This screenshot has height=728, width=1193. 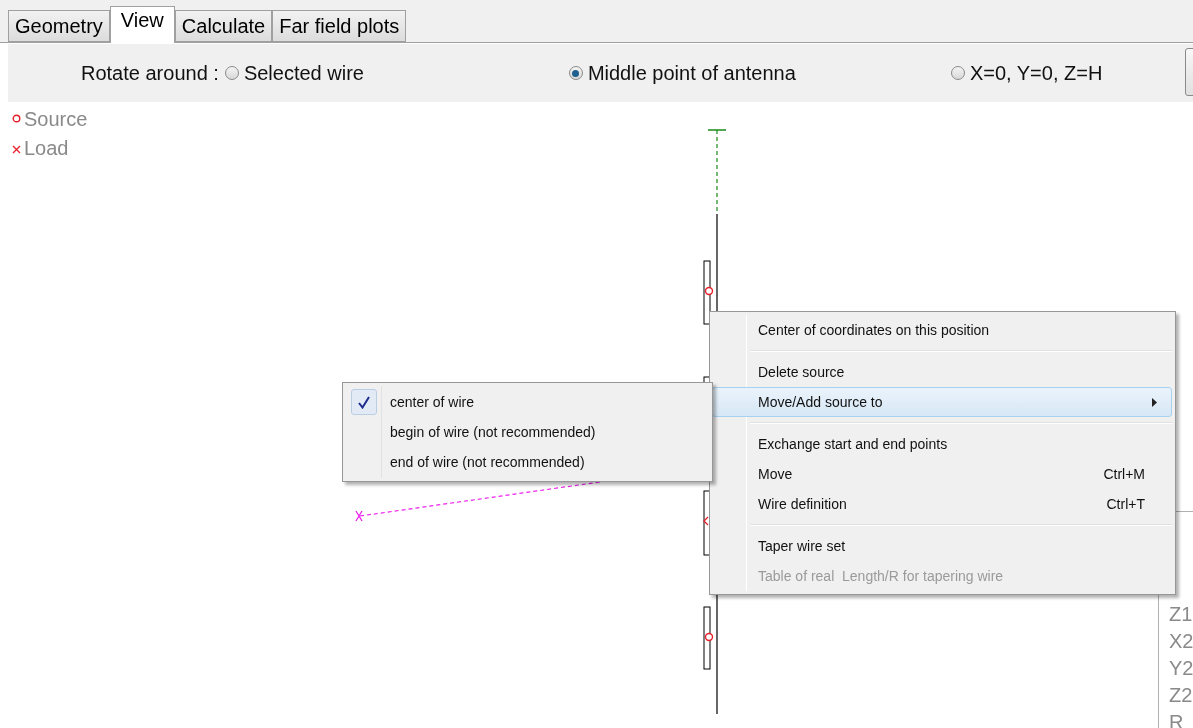 What do you see at coordinates (1181, 695) in the screenshot?
I see `panel-text: Z2` at bounding box center [1181, 695].